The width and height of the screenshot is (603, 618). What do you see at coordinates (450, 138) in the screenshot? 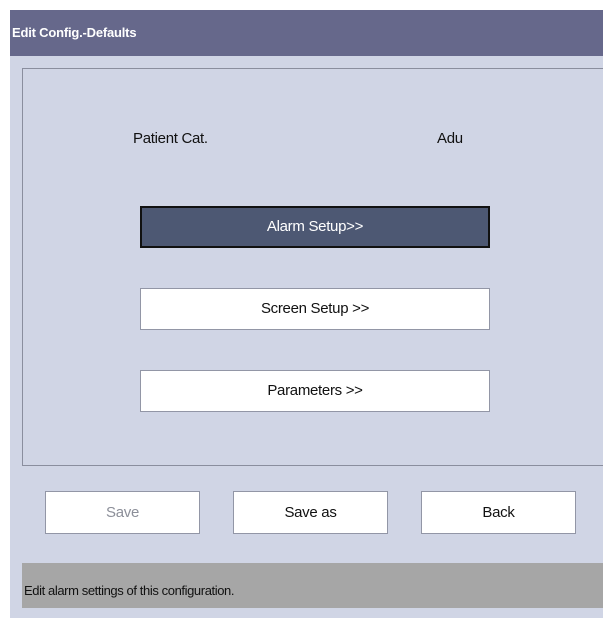
I see `patient-category-value: Adu` at bounding box center [450, 138].